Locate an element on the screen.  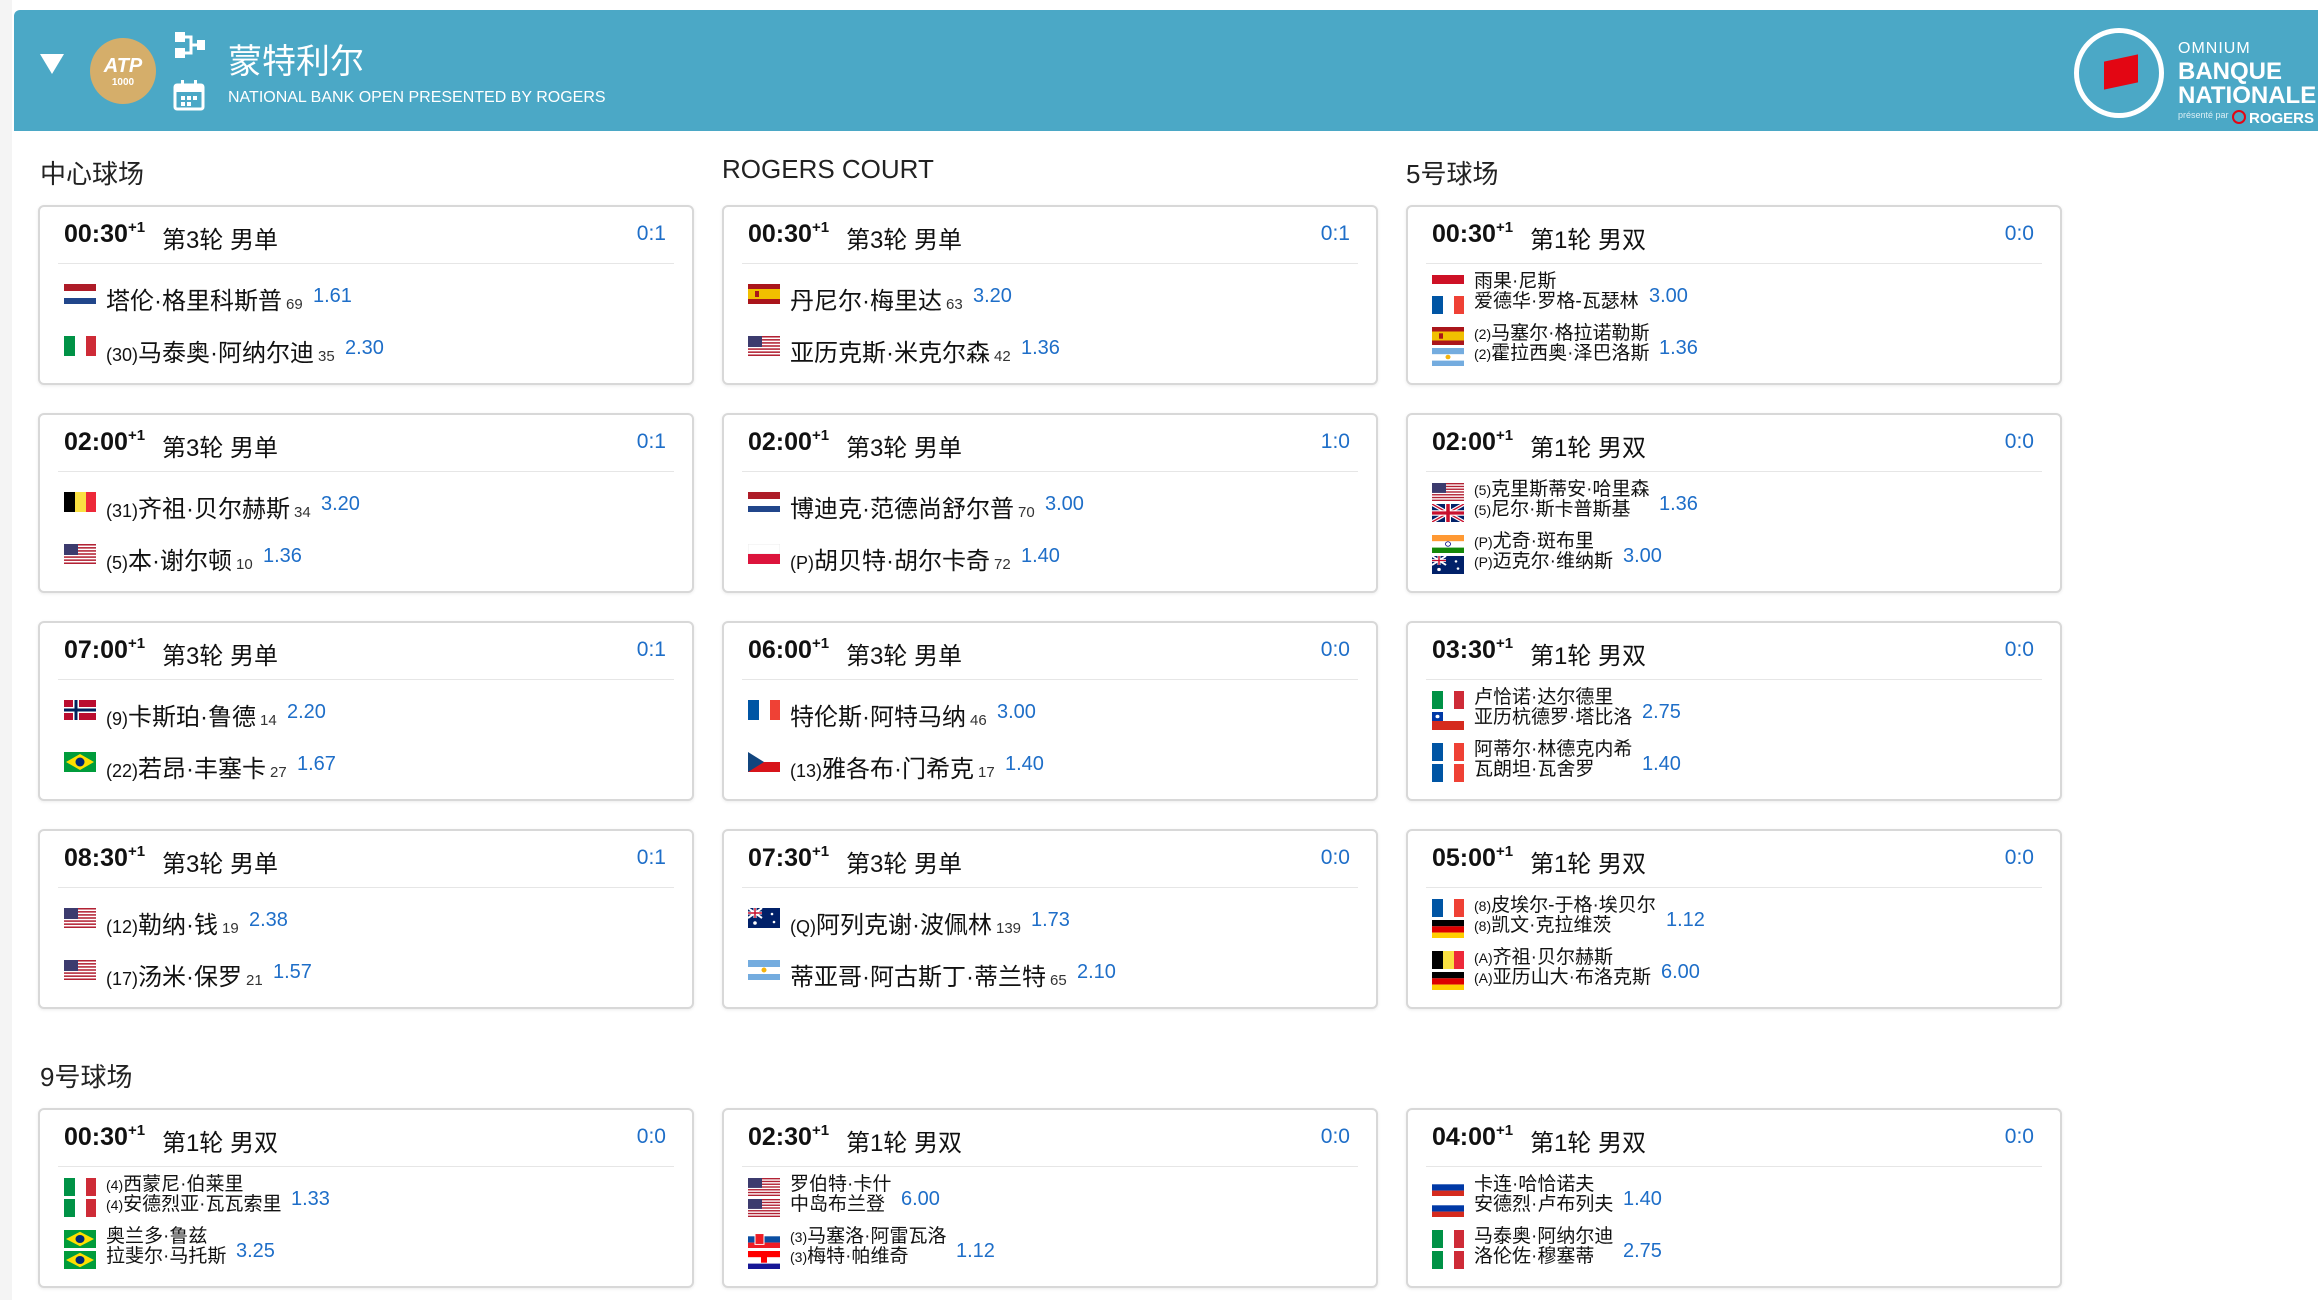
team-player-name: 阿蒂尔·林德克内希 is located at coordinates (1553, 750).